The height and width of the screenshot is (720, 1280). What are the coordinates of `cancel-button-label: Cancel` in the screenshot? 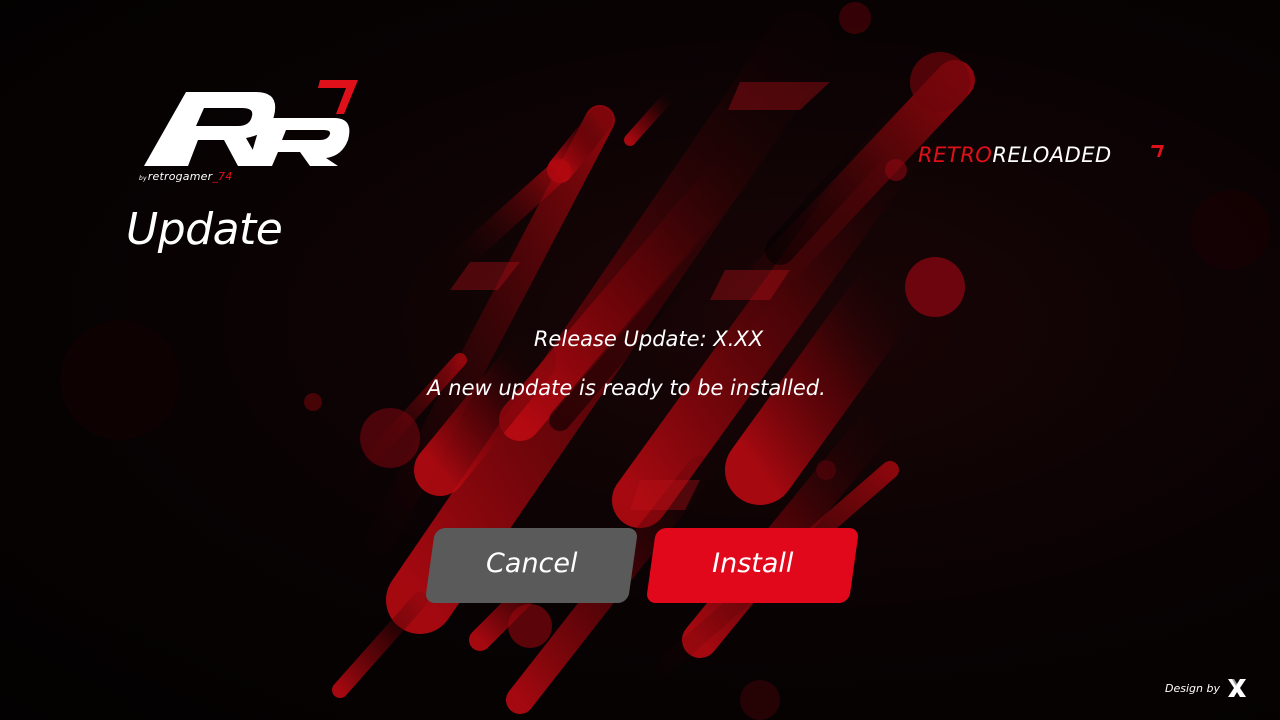 It's located at (532, 563).